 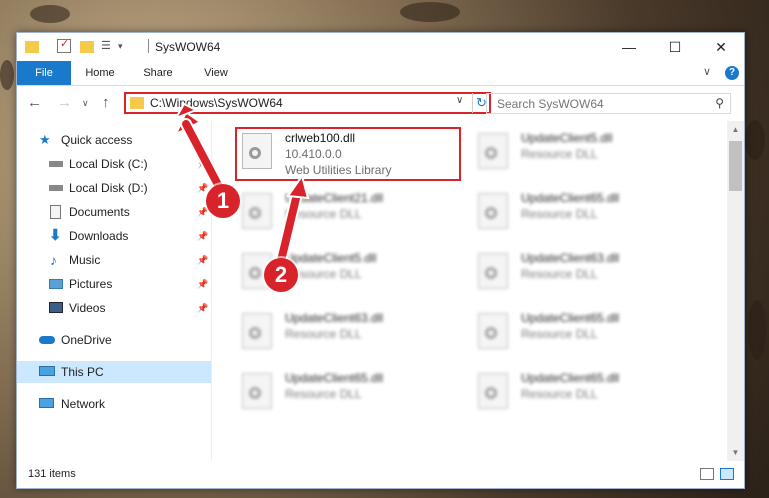 What do you see at coordinates (85, 260) in the screenshot?
I see `sidebar-item-label: Music` at bounding box center [85, 260].